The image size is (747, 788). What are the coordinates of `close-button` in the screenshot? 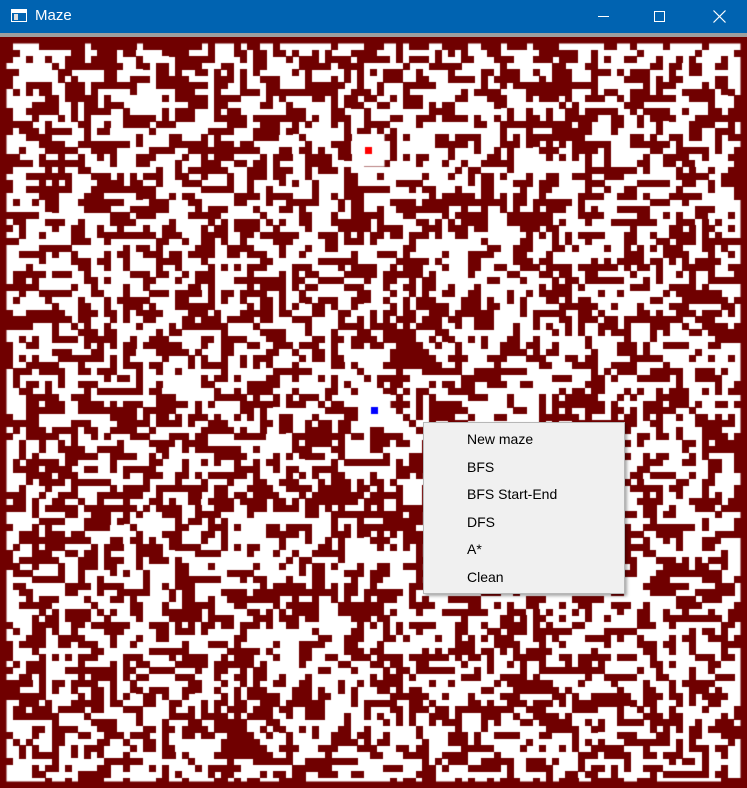 It's located at (720, 16).